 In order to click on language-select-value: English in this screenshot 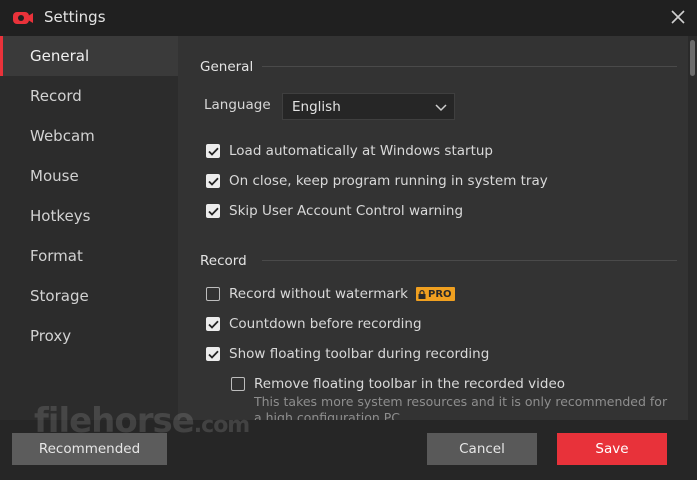, I will do `click(316, 107)`.